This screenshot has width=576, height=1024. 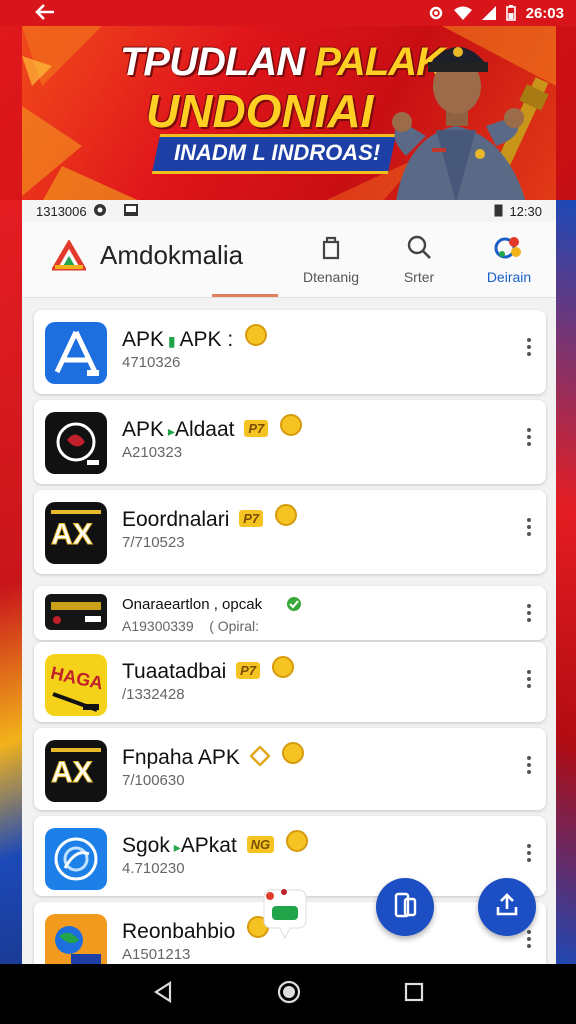 I want to click on side-decoration-right, so click(x=565, y=585).